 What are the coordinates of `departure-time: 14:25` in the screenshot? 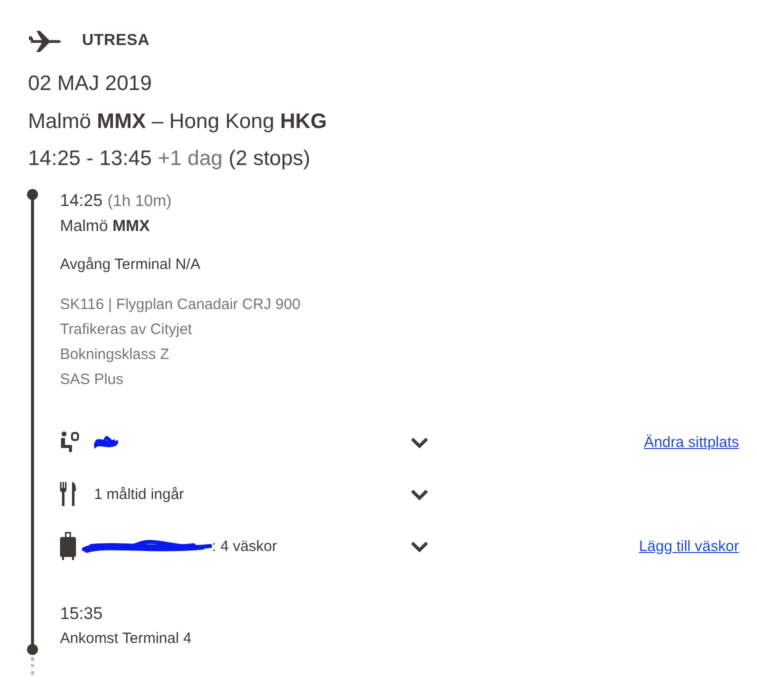 It's located at (81, 201).